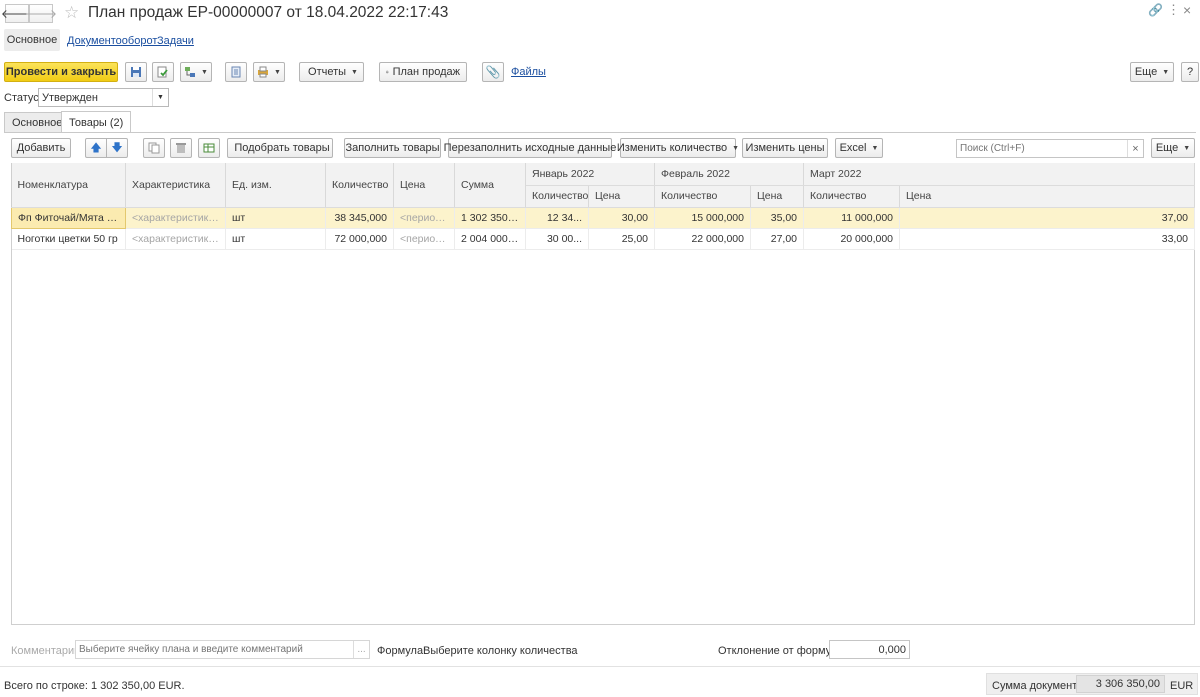 The width and height of the screenshot is (1200, 697). What do you see at coordinates (209, 148) in the screenshot?
I see `table-settings-button` at bounding box center [209, 148].